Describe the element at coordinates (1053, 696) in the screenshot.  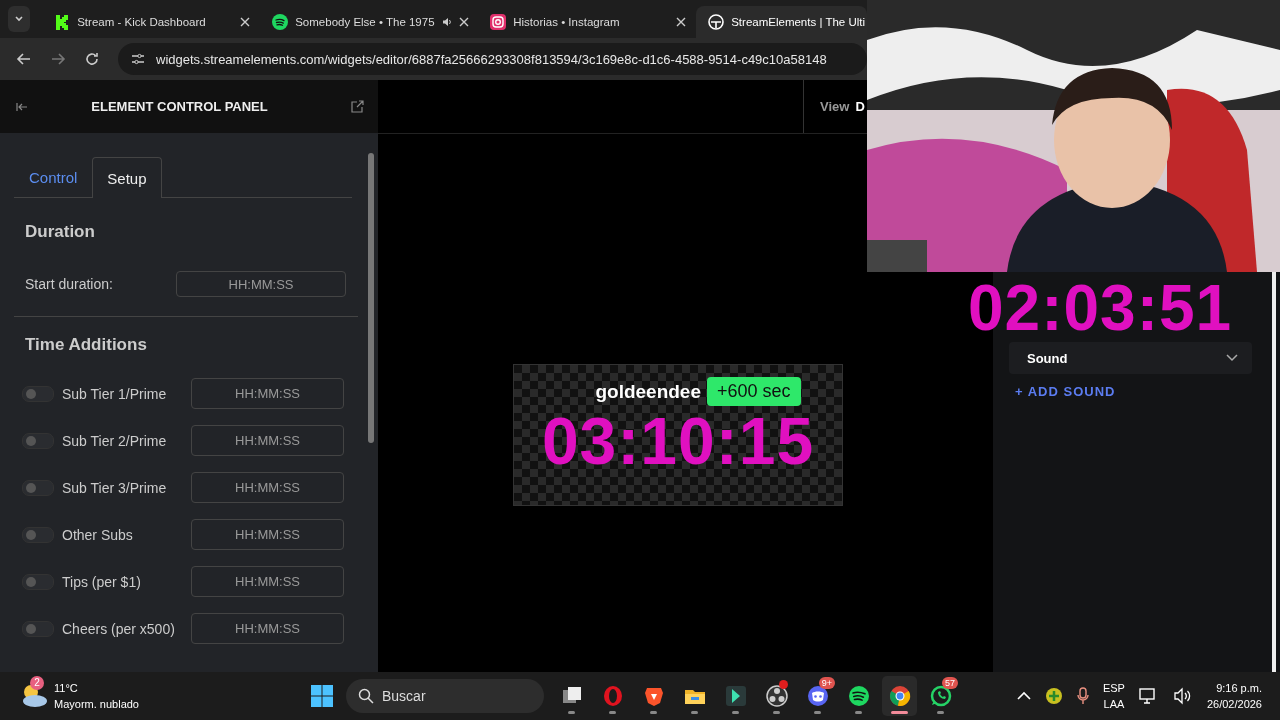
I see `plus-circle-icon` at that location.